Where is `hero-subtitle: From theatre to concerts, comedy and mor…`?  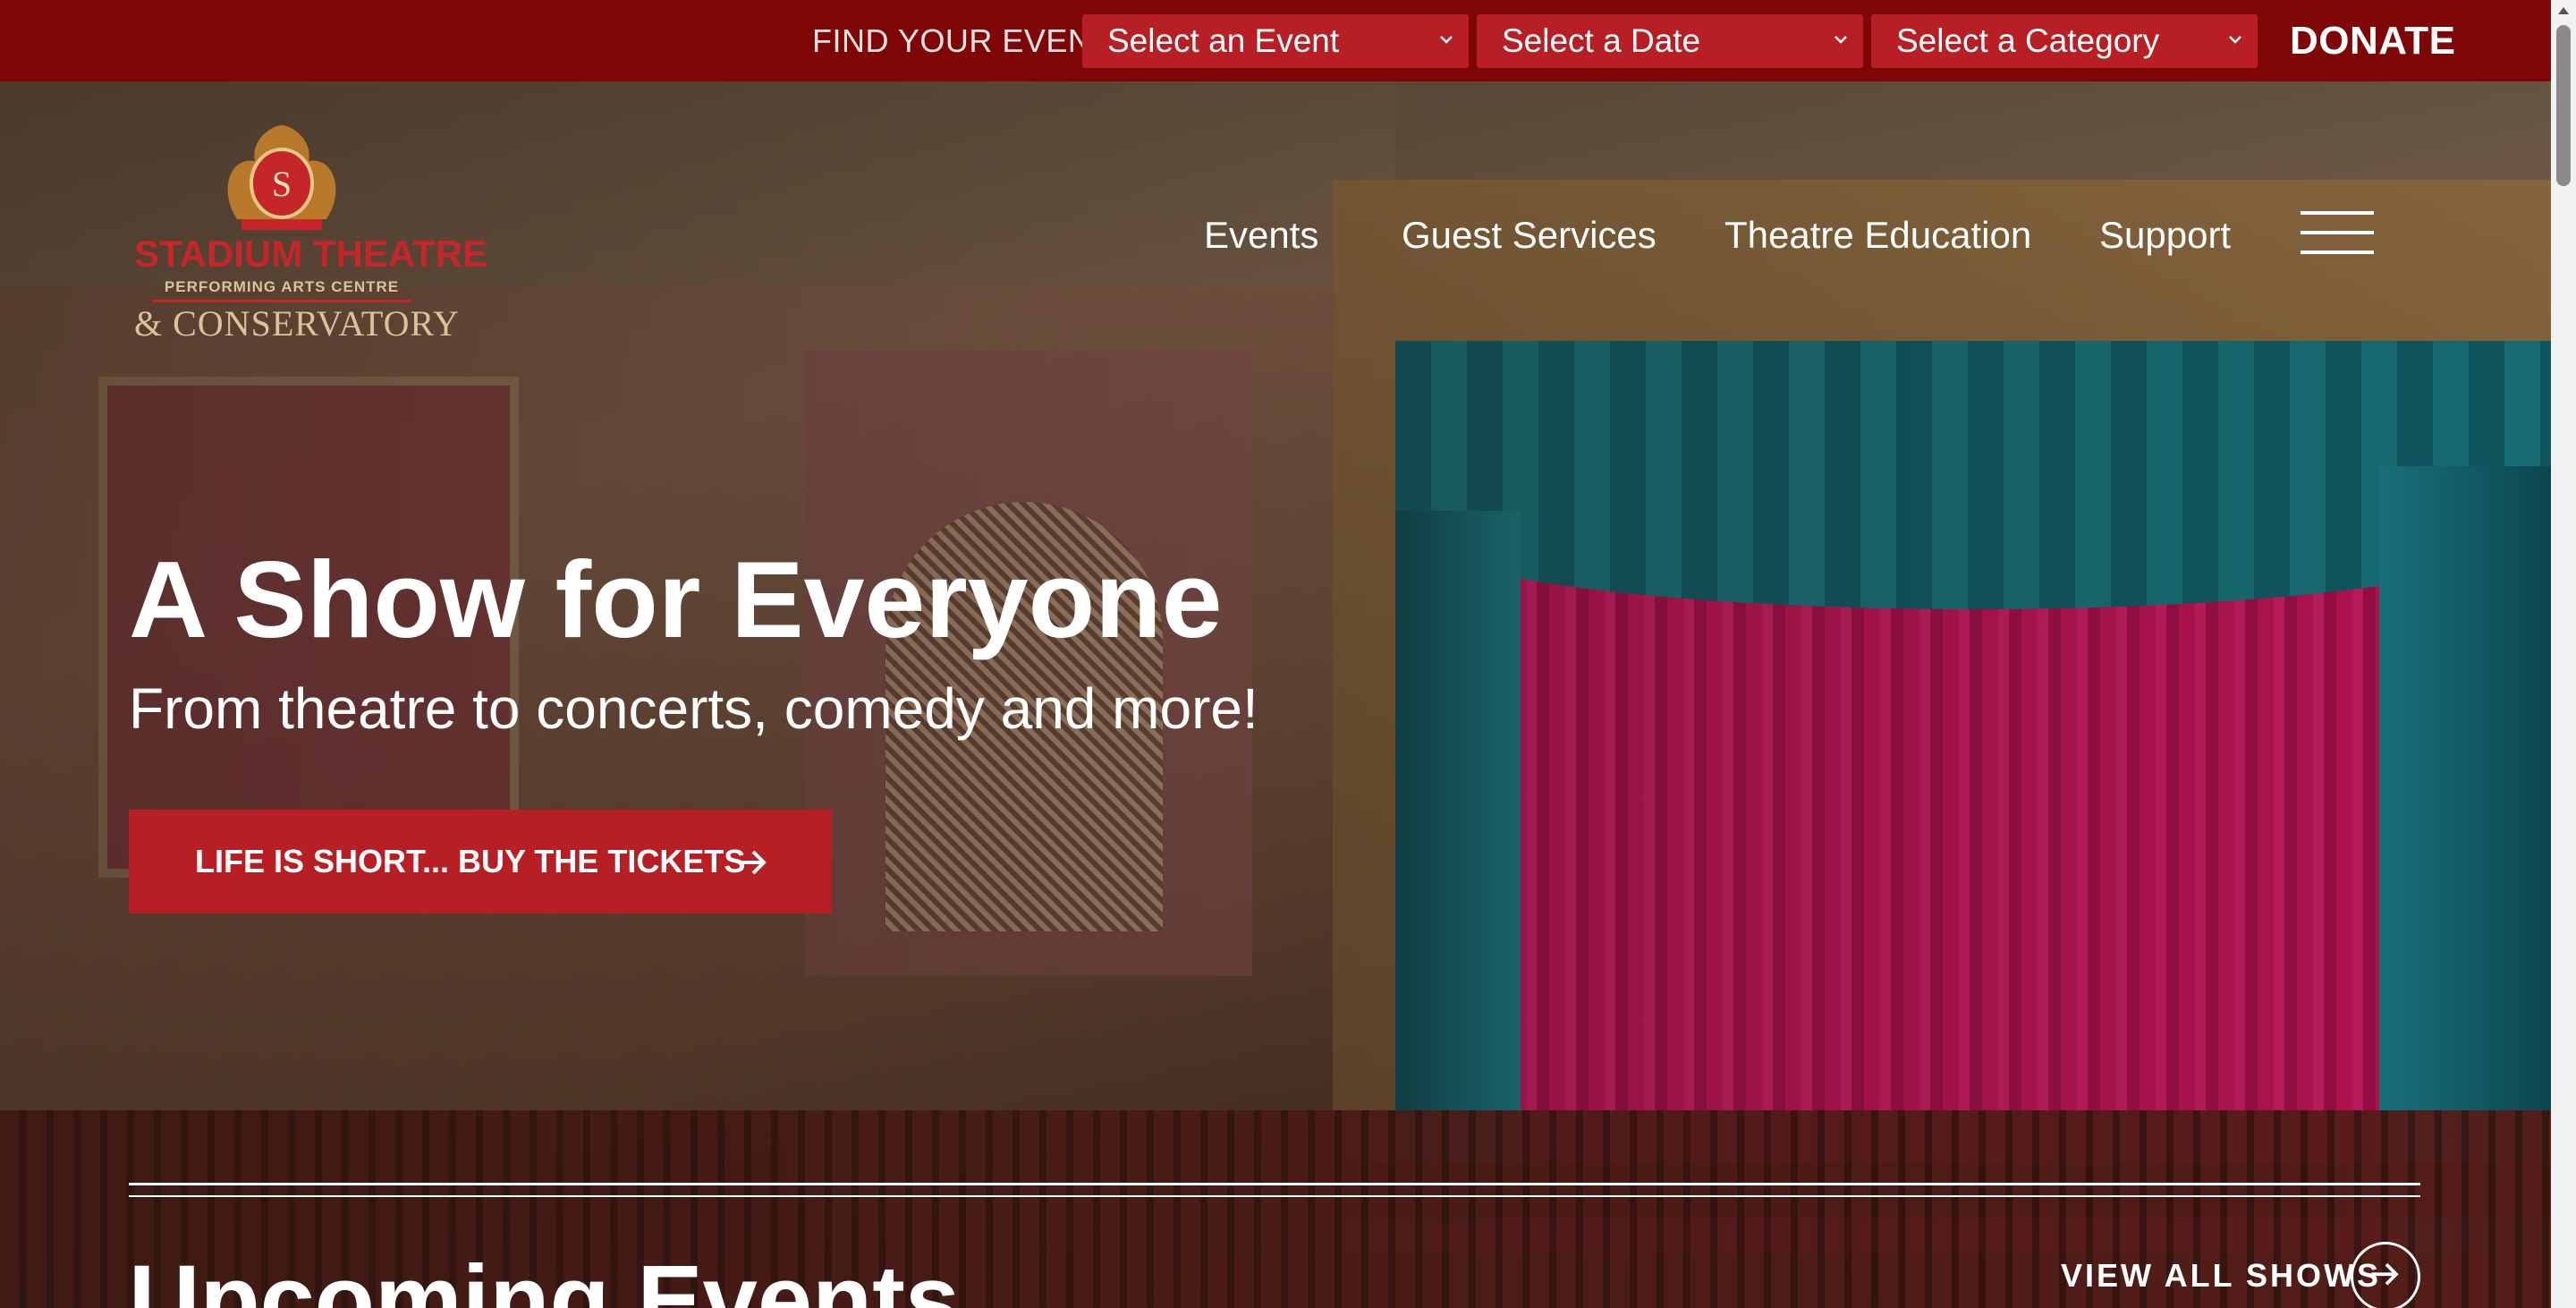
hero-subtitle: From theatre to concerts, comedy and mor… is located at coordinates (693, 708).